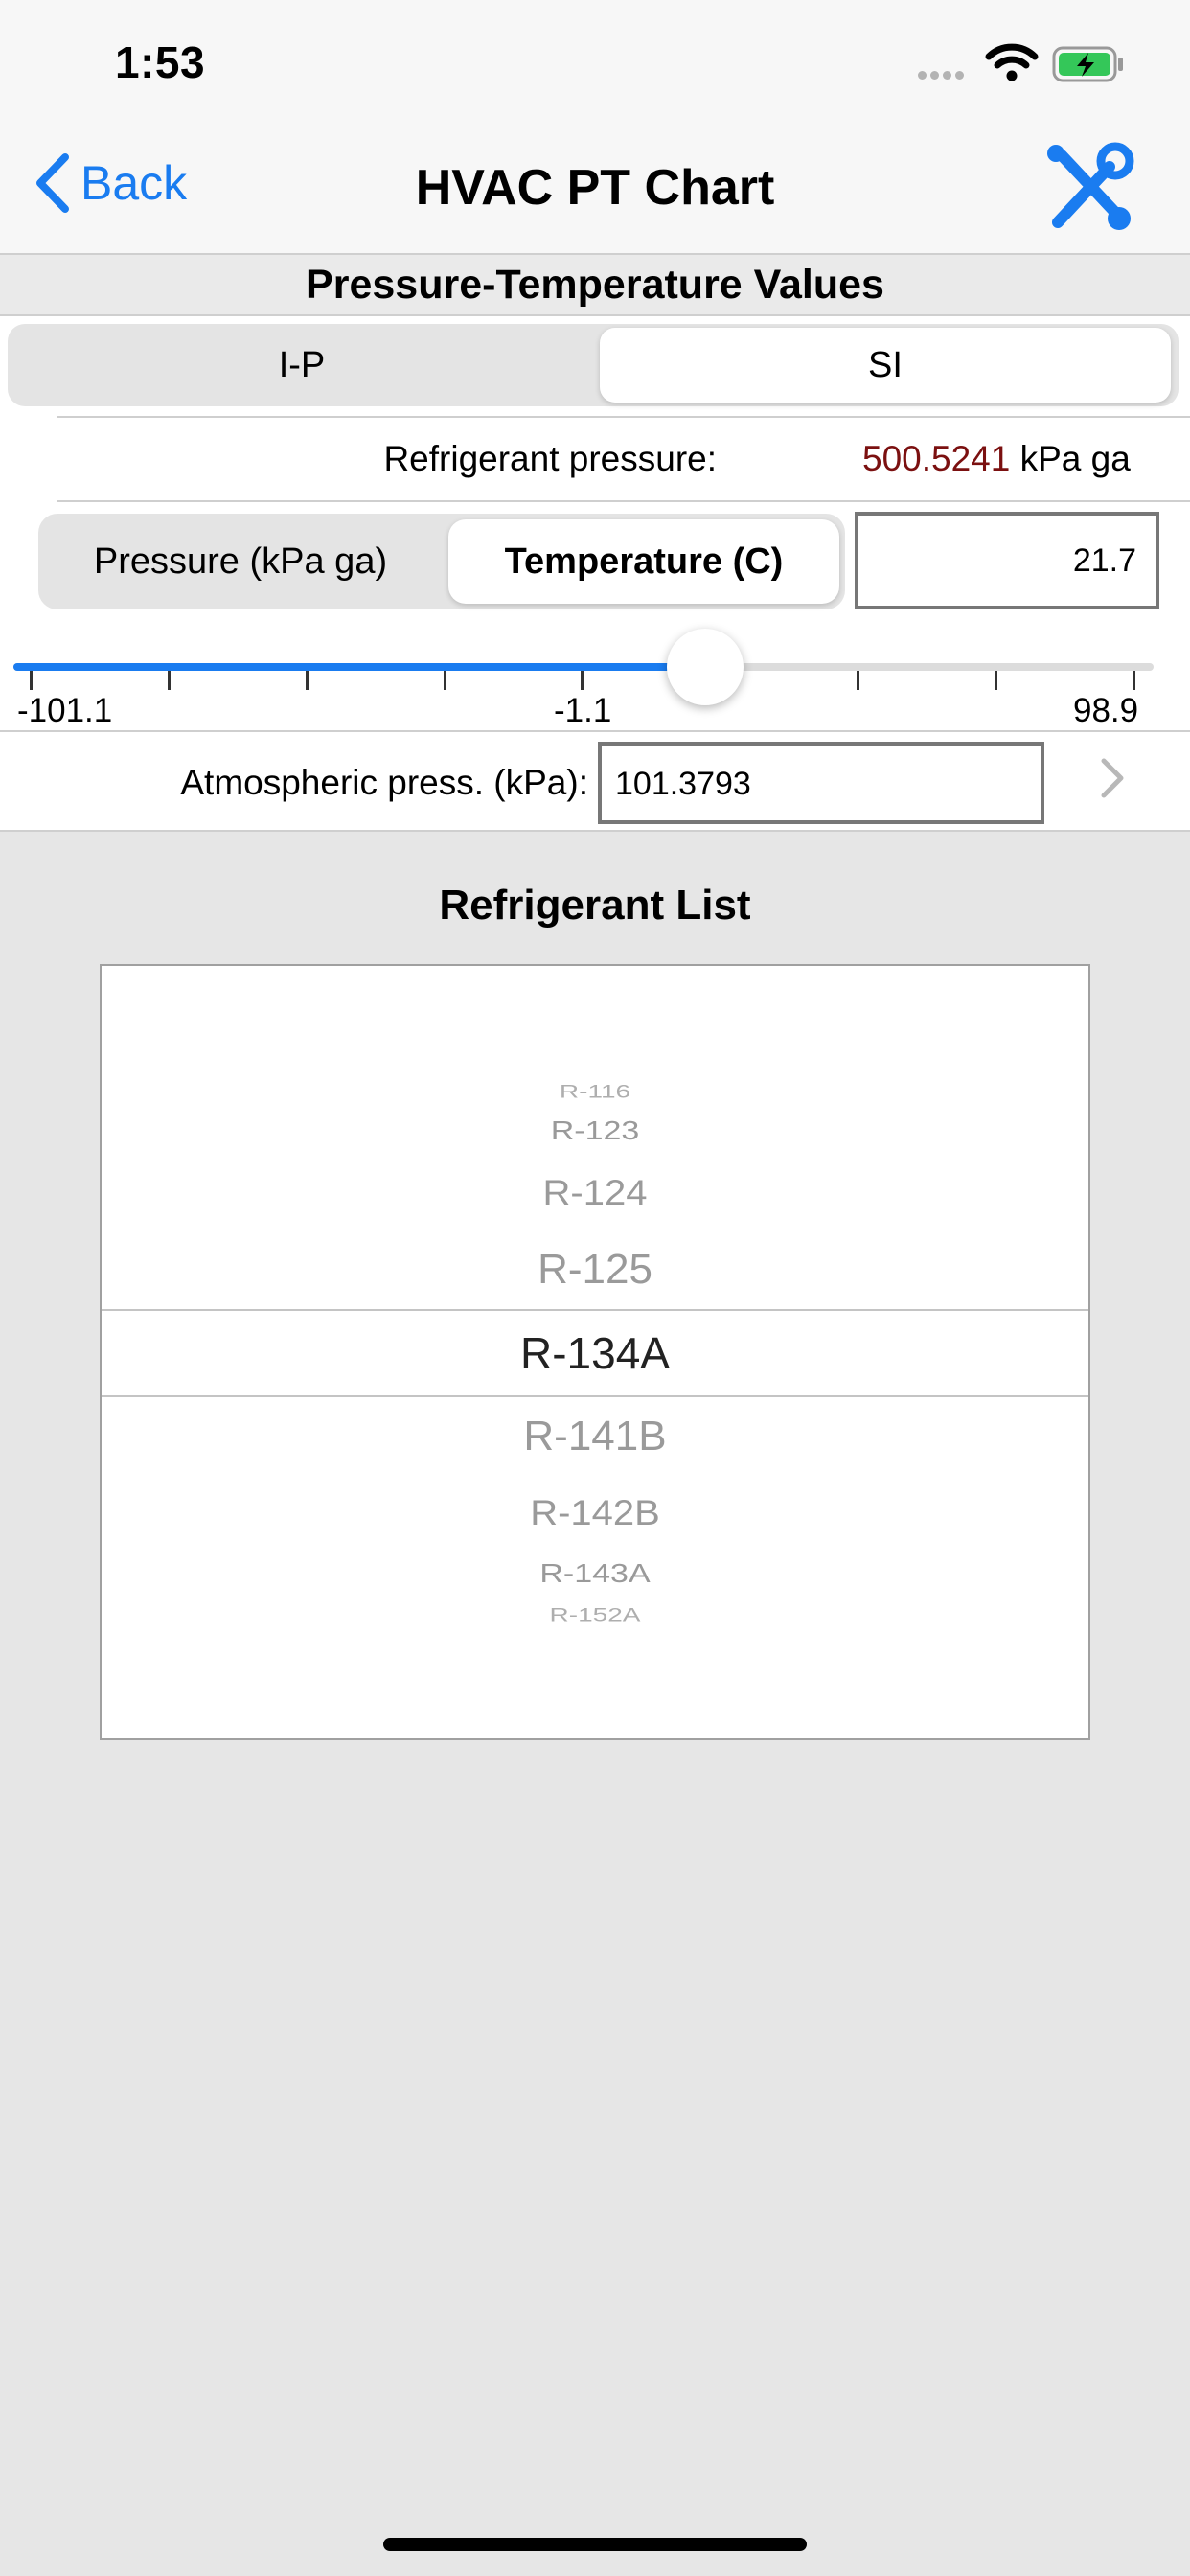 The image size is (1190, 2576). Describe the element at coordinates (595, 1270) in the screenshot. I see `picker-item: R-125` at that location.